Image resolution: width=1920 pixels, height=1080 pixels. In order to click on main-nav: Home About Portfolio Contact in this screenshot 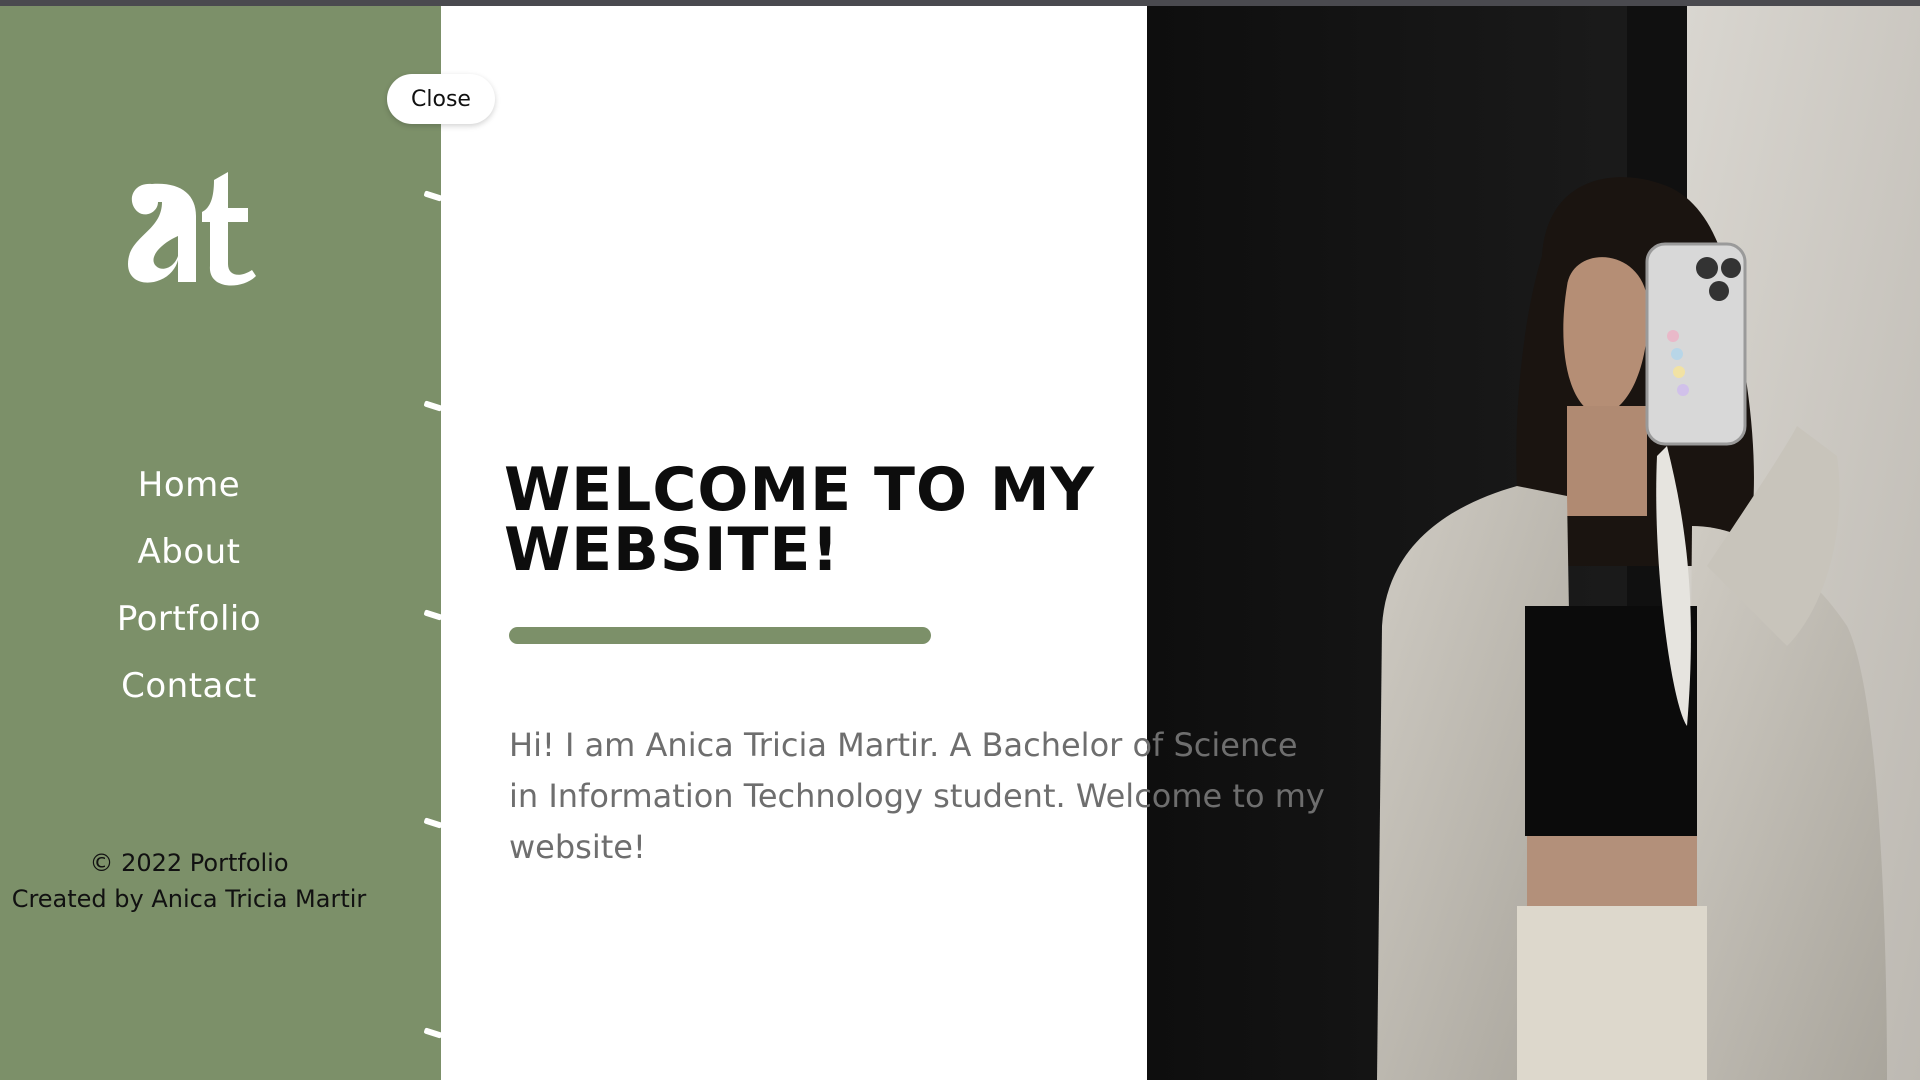, I will do `click(189, 586)`.